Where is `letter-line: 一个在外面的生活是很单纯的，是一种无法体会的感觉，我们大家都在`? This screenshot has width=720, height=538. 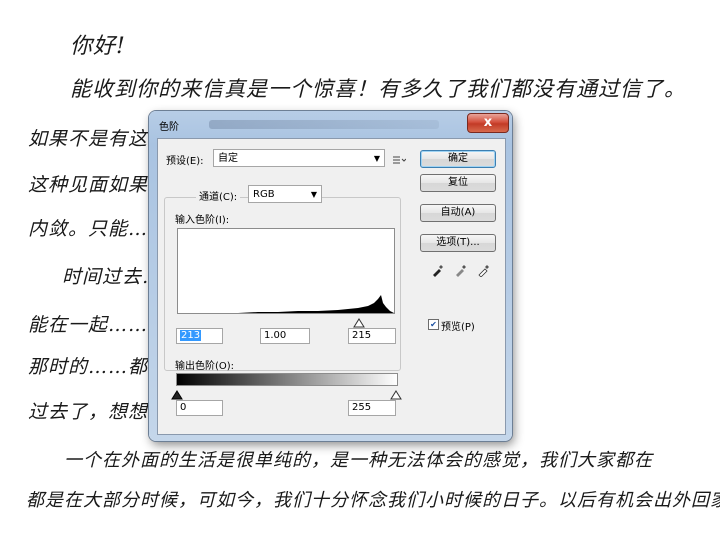
letter-line: 一个在外面的生活是很单纯的，是一种无法体会的感觉，我们大家都在 is located at coordinates (358, 460).